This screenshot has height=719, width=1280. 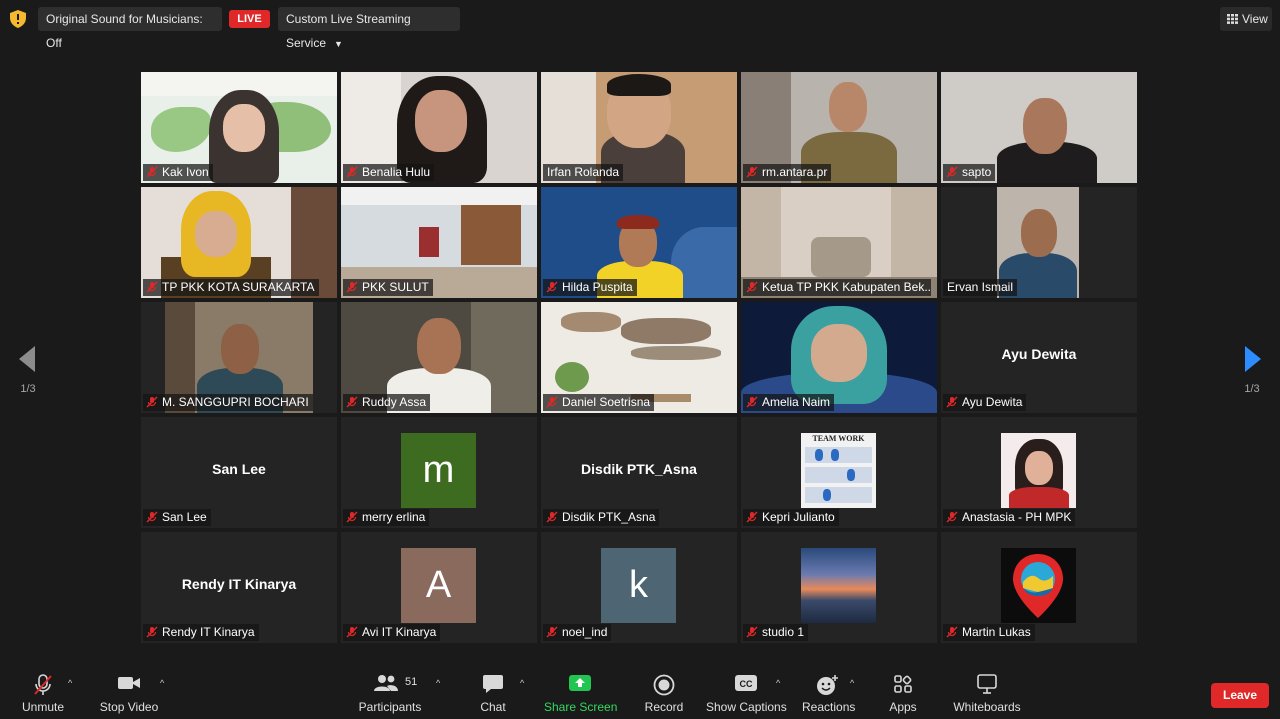 I want to click on share-screen-label: Share Screen, so click(x=581, y=707).